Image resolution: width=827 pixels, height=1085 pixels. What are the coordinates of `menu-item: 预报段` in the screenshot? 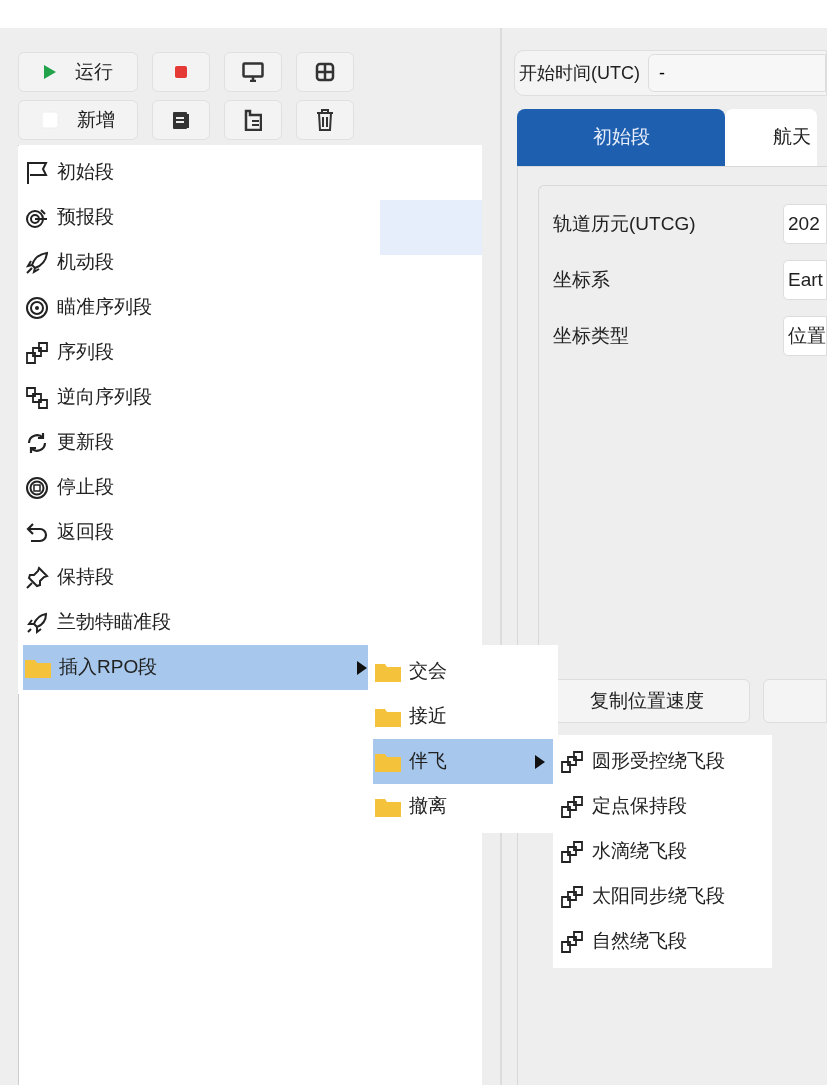 It's located at (199, 217).